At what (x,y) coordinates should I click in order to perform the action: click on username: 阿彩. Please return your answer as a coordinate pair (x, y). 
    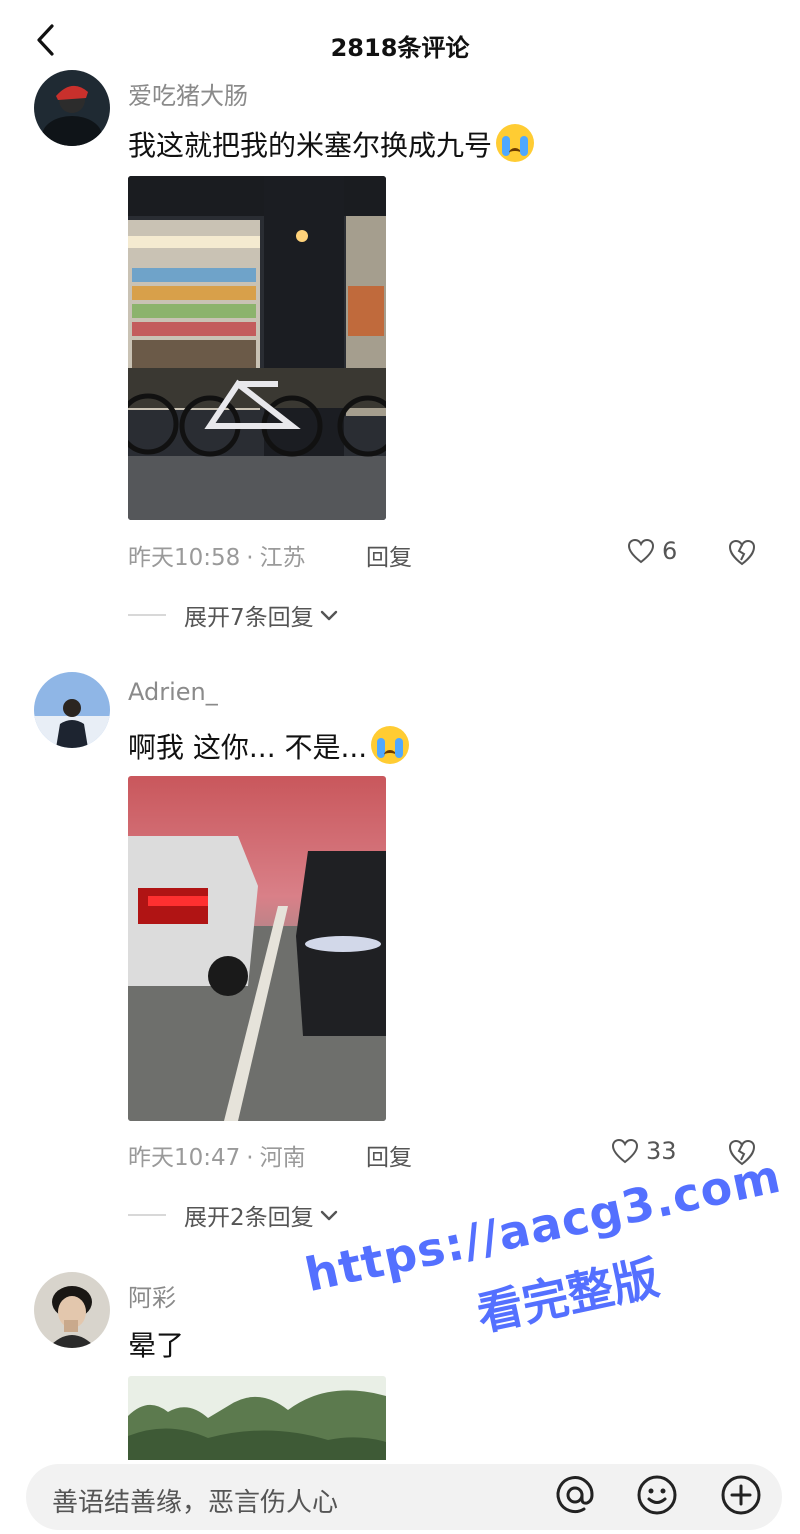
    Looking at the image, I should click on (152, 1295).